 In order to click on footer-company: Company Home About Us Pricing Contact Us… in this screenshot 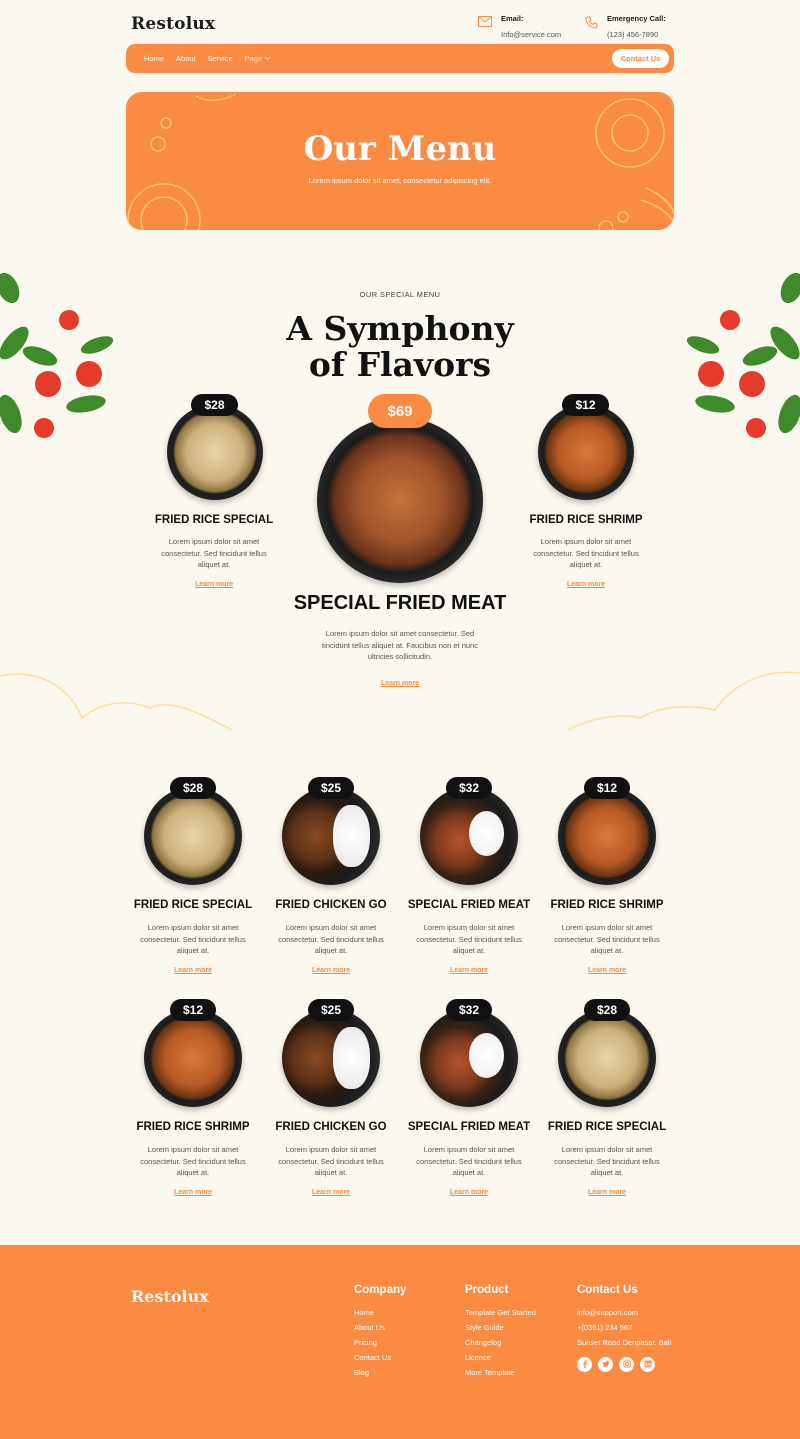, I will do `click(380, 1332)`.